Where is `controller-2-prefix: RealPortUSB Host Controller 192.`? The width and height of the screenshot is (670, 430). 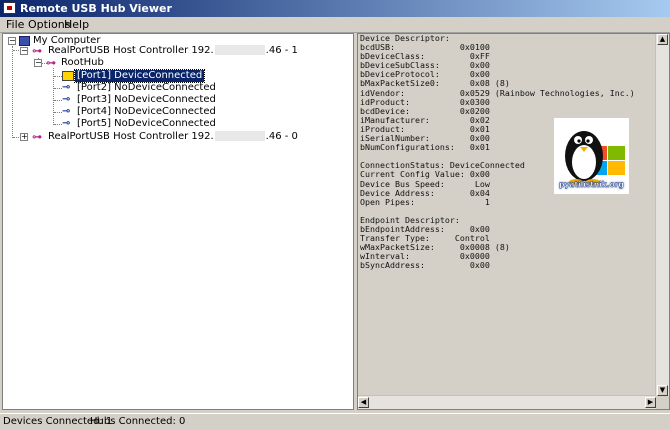 controller-2-prefix: RealPortUSB Host Controller 192. is located at coordinates (131, 136).